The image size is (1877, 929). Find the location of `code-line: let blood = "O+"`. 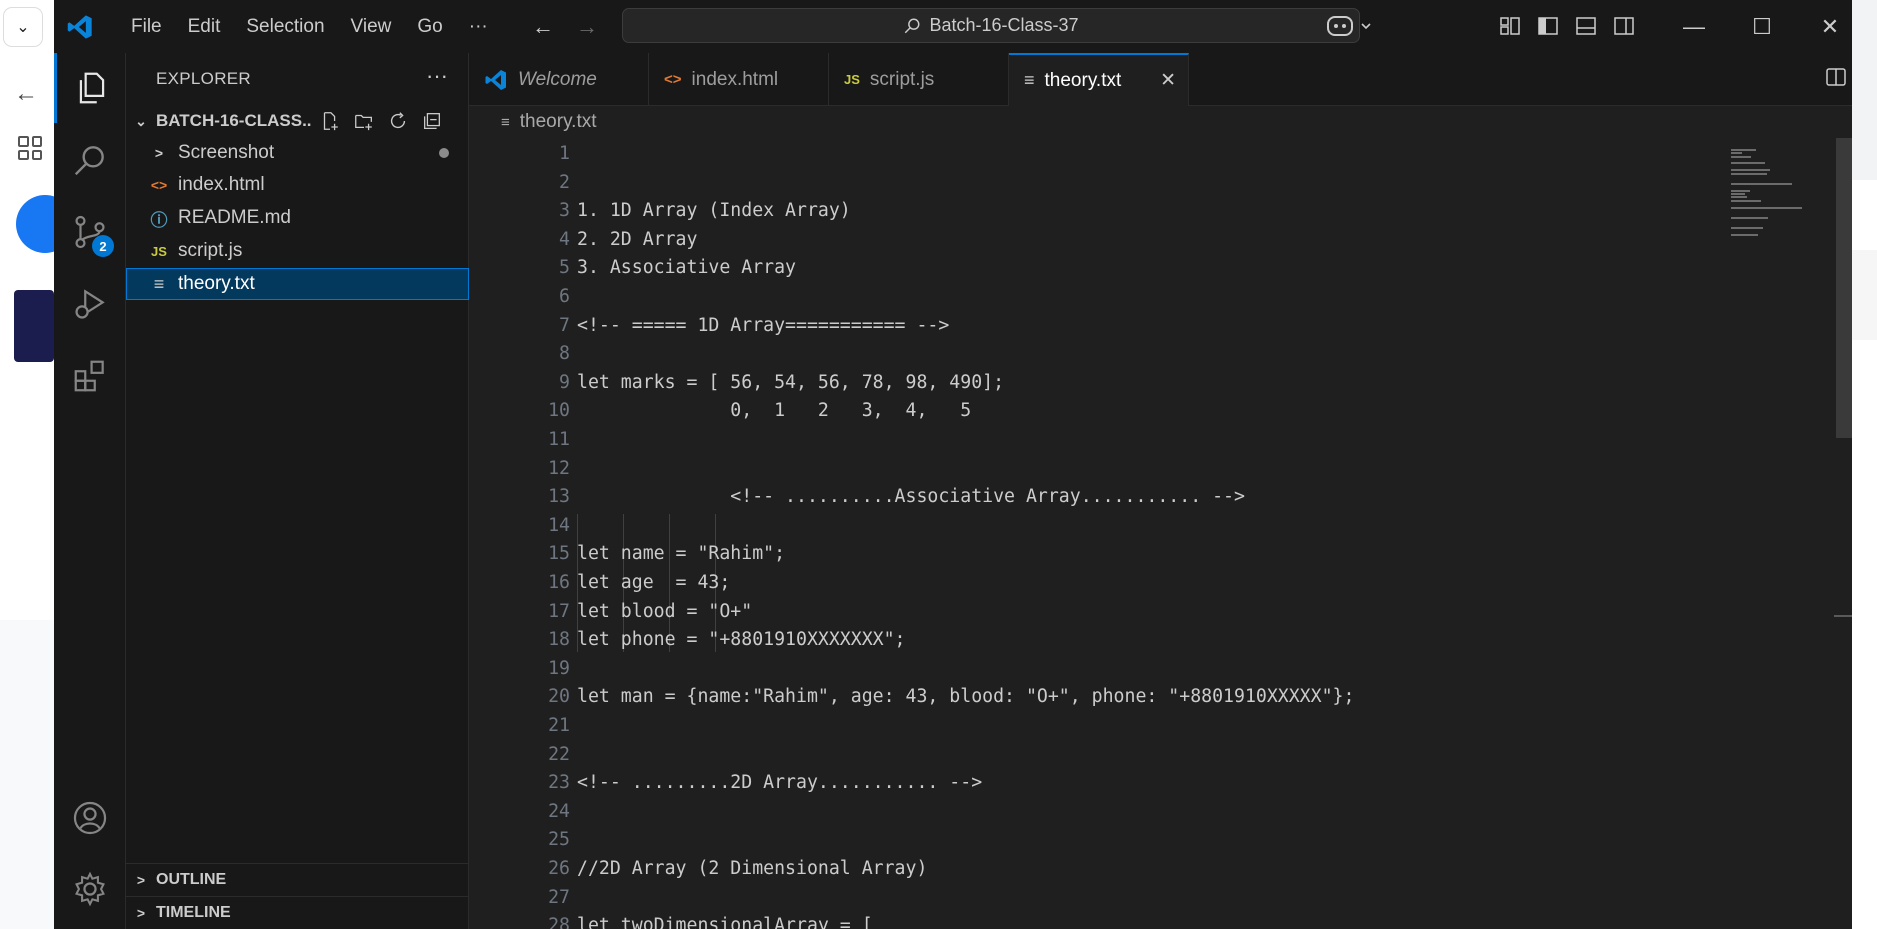

code-line: let blood = "O+" is located at coordinates (665, 611).